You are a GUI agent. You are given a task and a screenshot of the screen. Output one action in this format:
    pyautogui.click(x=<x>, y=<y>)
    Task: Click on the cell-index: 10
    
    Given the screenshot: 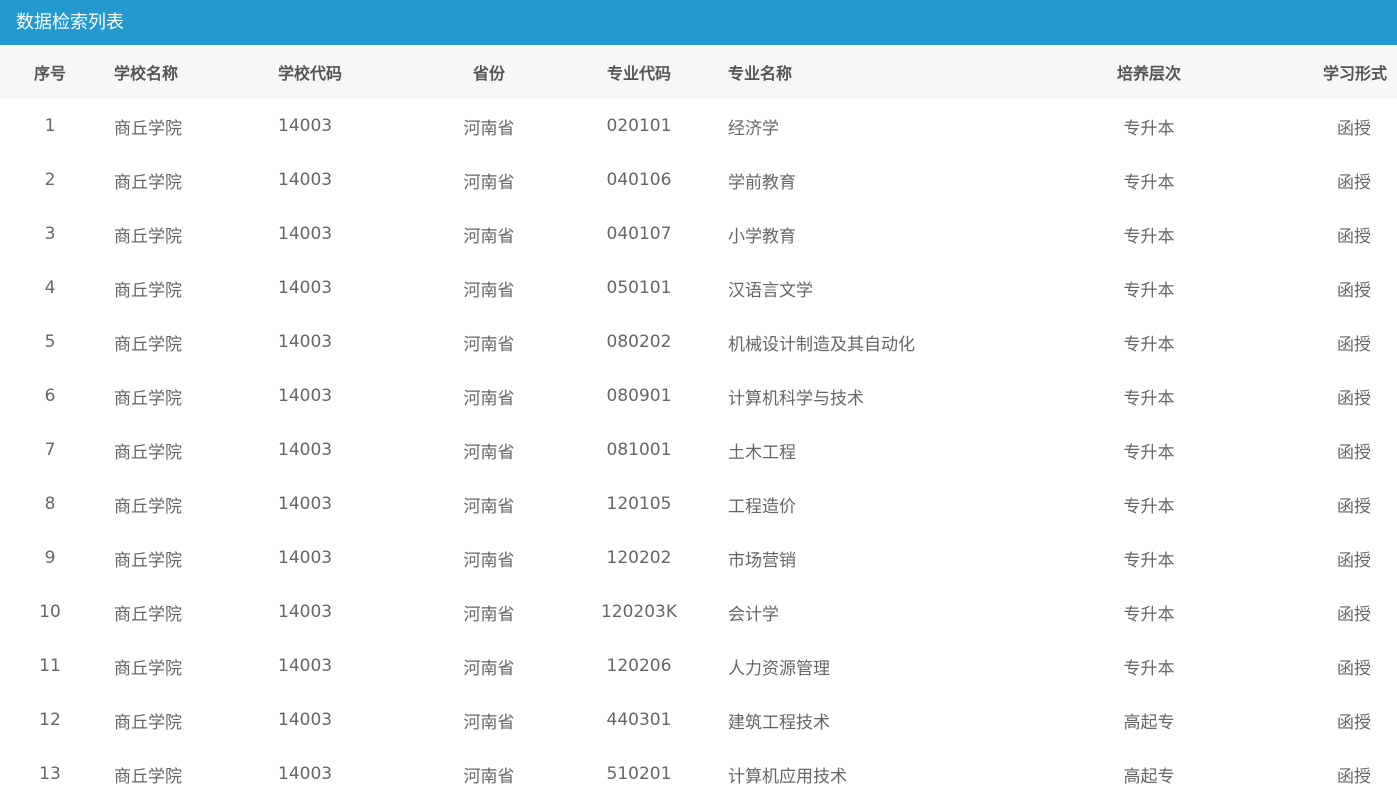 What is the action you would take?
    pyautogui.click(x=50, y=612)
    